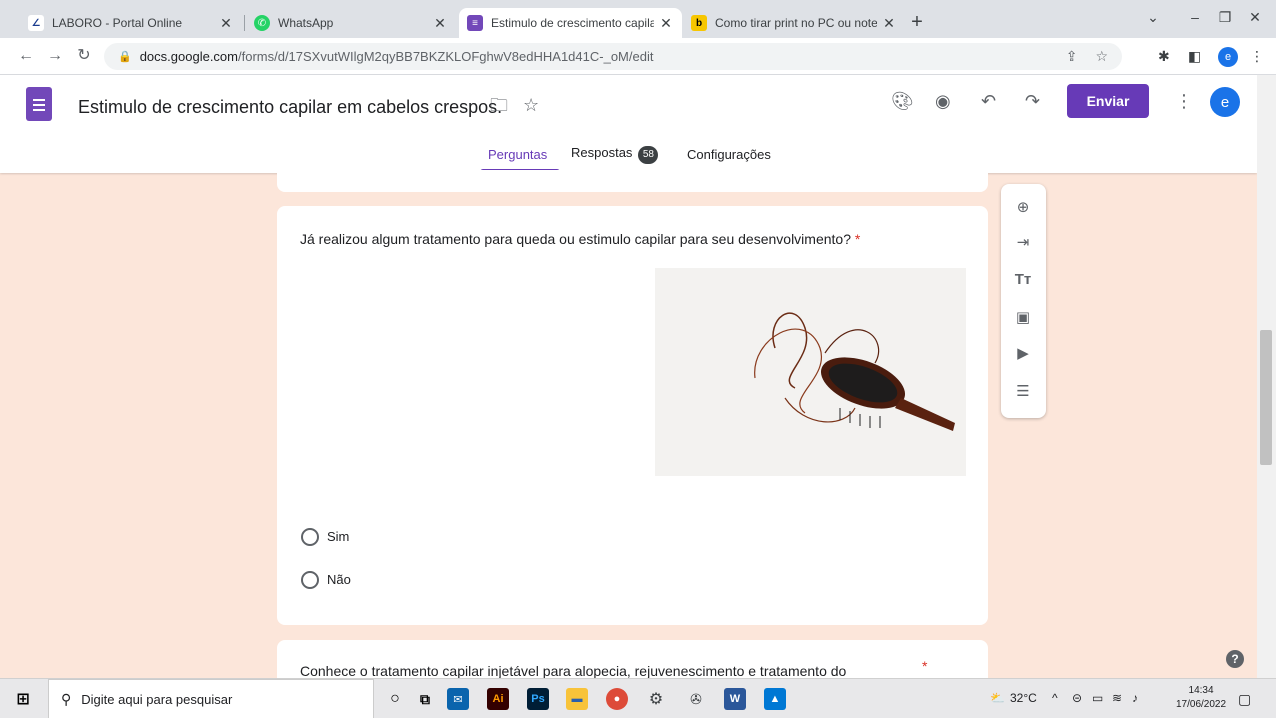  What do you see at coordinates (1108, 101) in the screenshot?
I see `send-button: Enviar` at bounding box center [1108, 101].